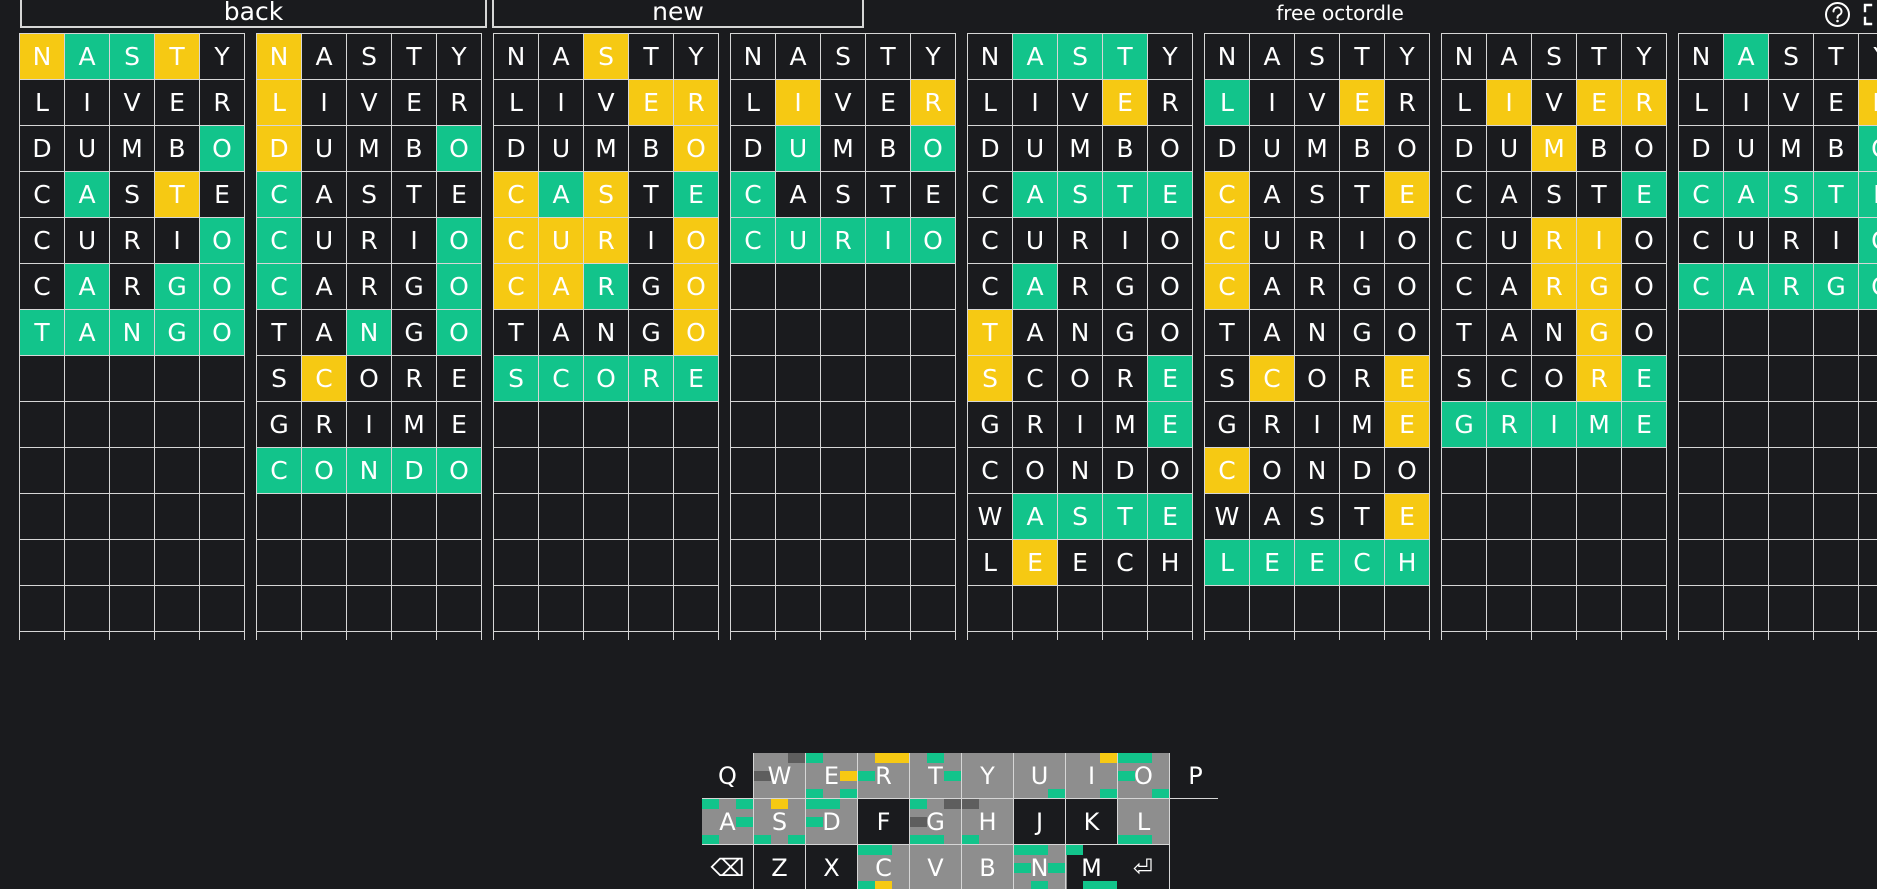 The height and width of the screenshot is (889, 1877). What do you see at coordinates (780, 776) in the screenshot?
I see `key-w: W` at bounding box center [780, 776].